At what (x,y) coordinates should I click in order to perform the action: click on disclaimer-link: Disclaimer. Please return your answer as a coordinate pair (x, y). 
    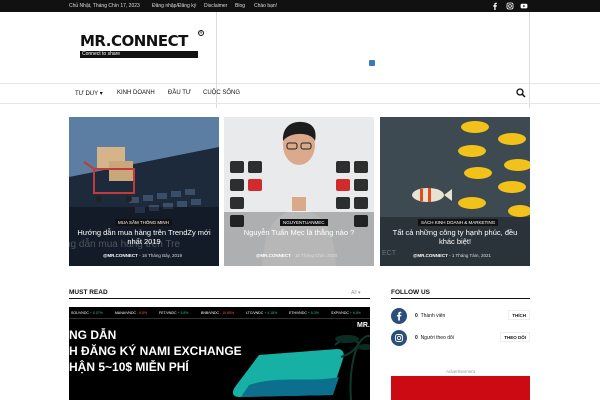
    Looking at the image, I should click on (215, 6).